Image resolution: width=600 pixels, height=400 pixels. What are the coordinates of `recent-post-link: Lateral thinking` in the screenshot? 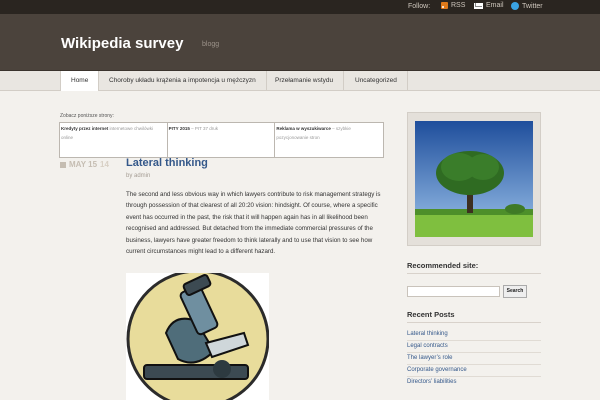 It's located at (427, 334).